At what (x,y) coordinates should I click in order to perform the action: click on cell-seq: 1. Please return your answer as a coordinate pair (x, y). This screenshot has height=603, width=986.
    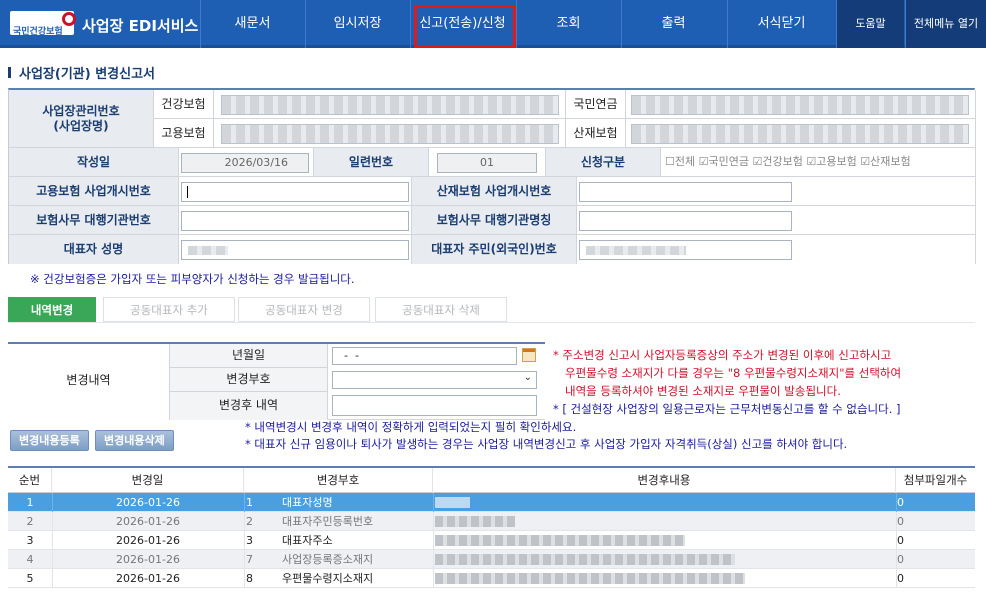
    Looking at the image, I should click on (30, 502).